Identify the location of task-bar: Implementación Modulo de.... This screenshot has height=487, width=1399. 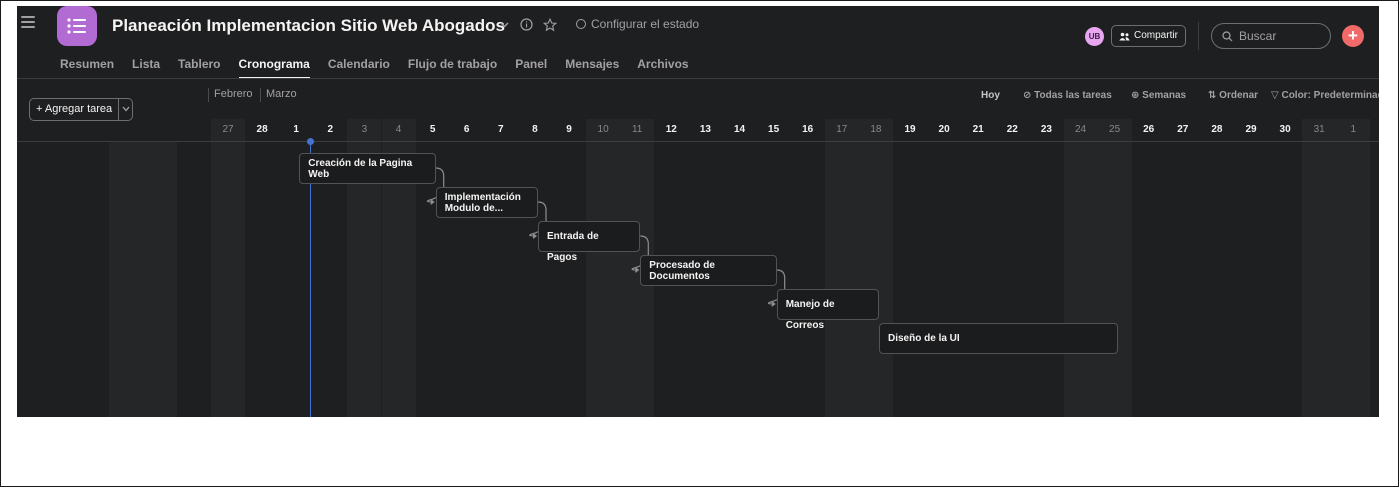
(486, 202).